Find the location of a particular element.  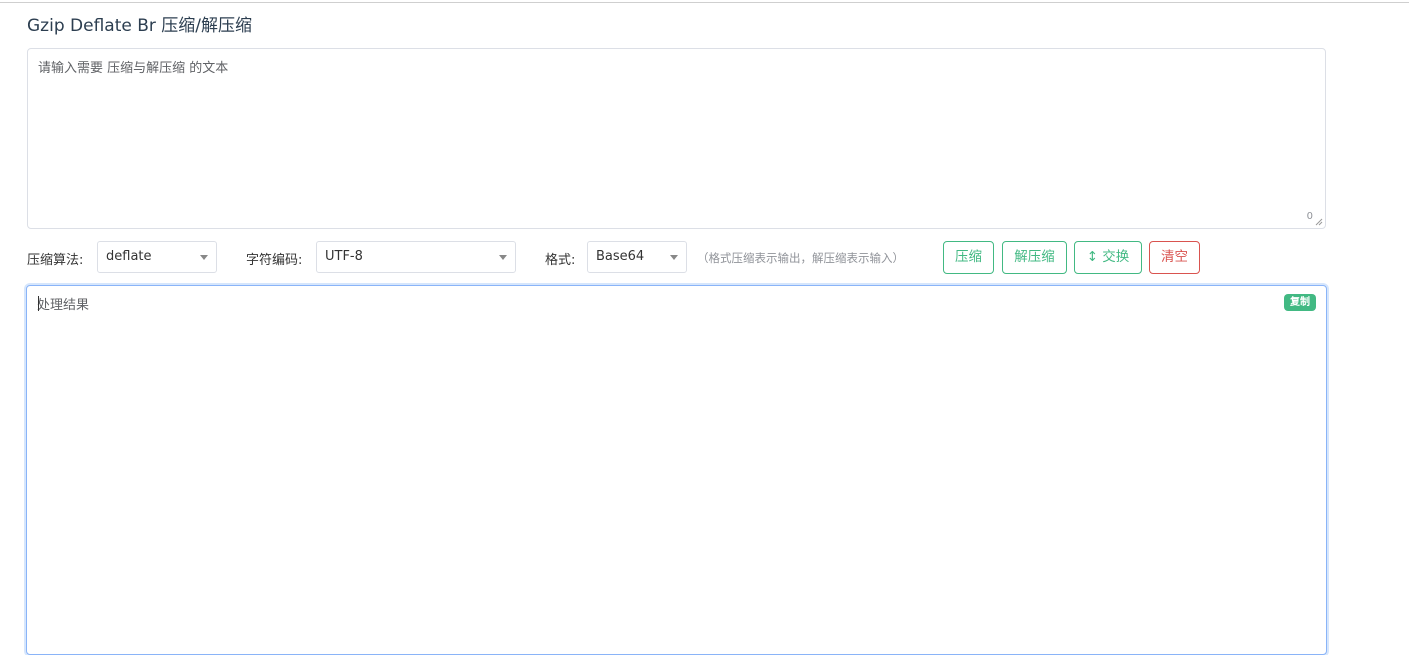

swap-label: 交换 is located at coordinates (1116, 257).